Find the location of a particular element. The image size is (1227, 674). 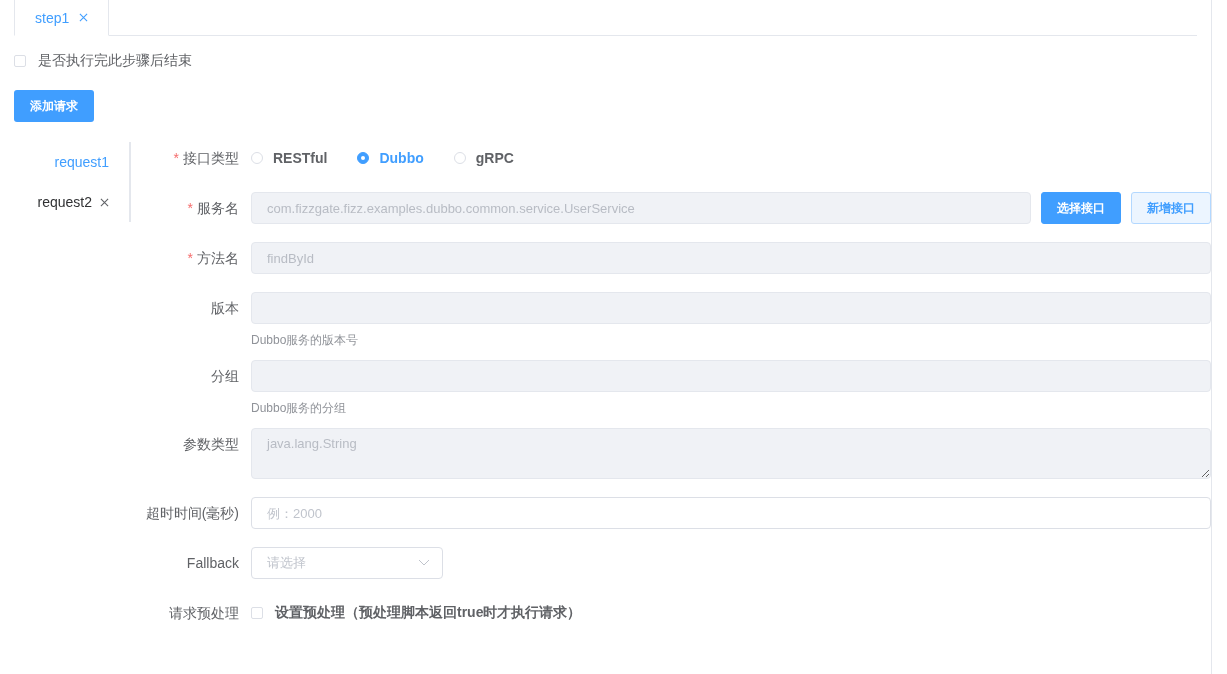

field-label: 超时时间(毫秒) is located at coordinates (192, 513).